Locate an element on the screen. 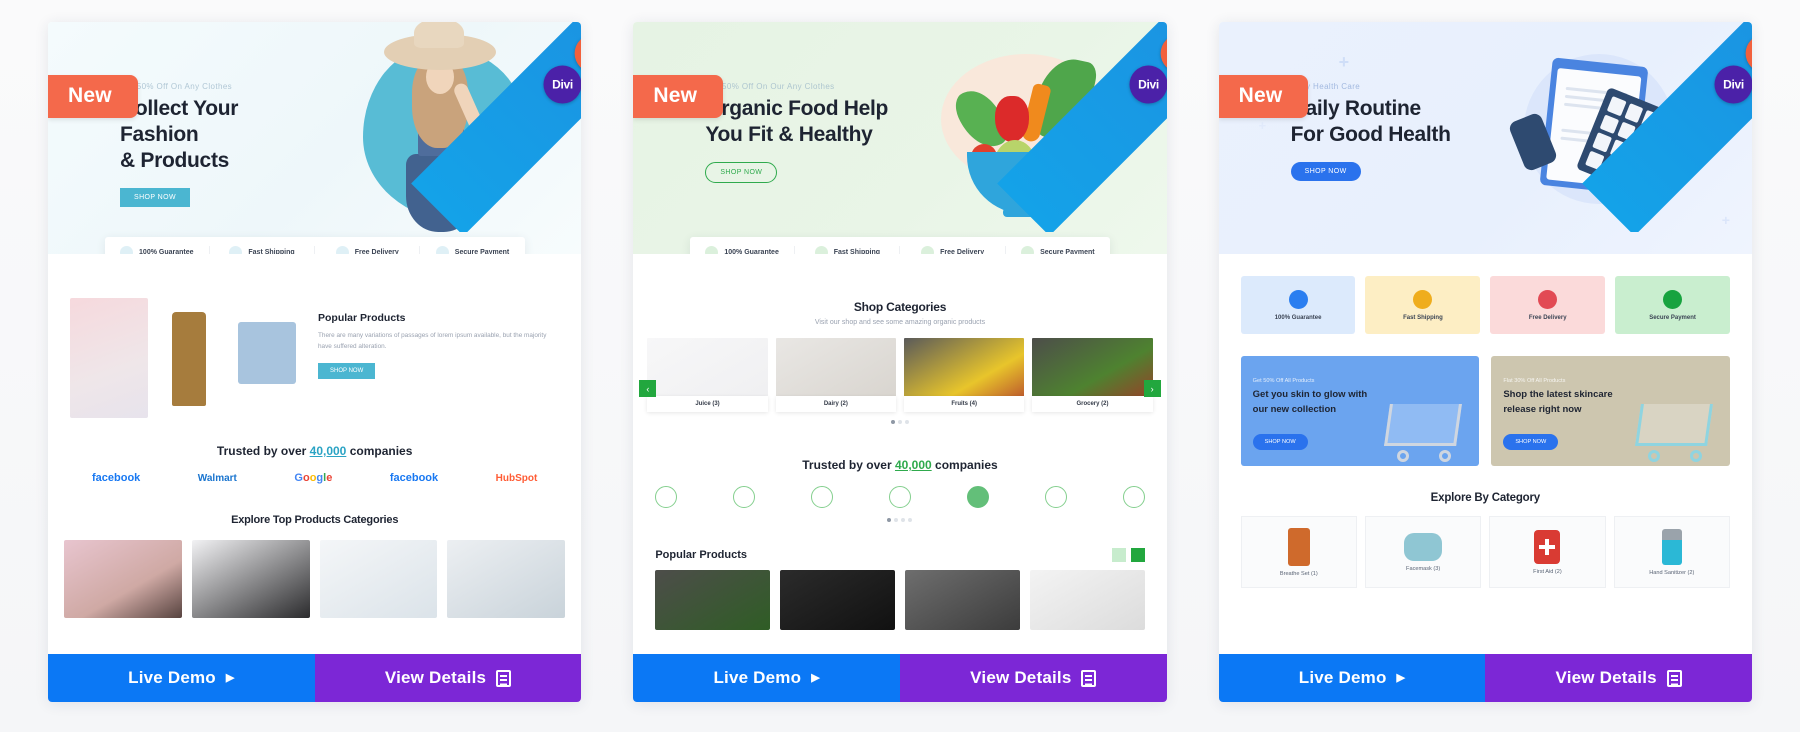  popular-products-title: Popular Products is located at coordinates (362, 318).